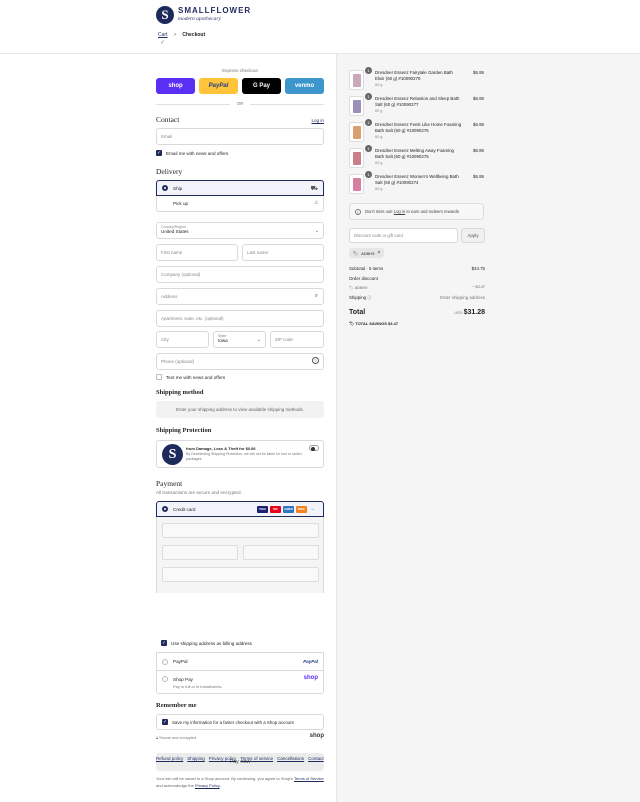  What do you see at coordinates (218, 86) in the screenshot?
I see `paypal-button: PayPal` at bounding box center [218, 86].